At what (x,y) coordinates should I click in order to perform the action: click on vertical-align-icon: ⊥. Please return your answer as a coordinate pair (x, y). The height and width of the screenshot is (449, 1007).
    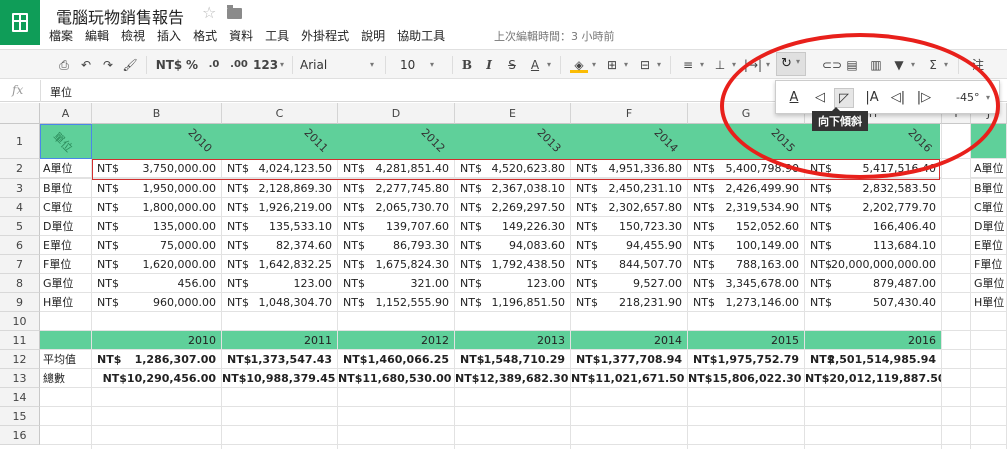
    Looking at the image, I should click on (720, 65).